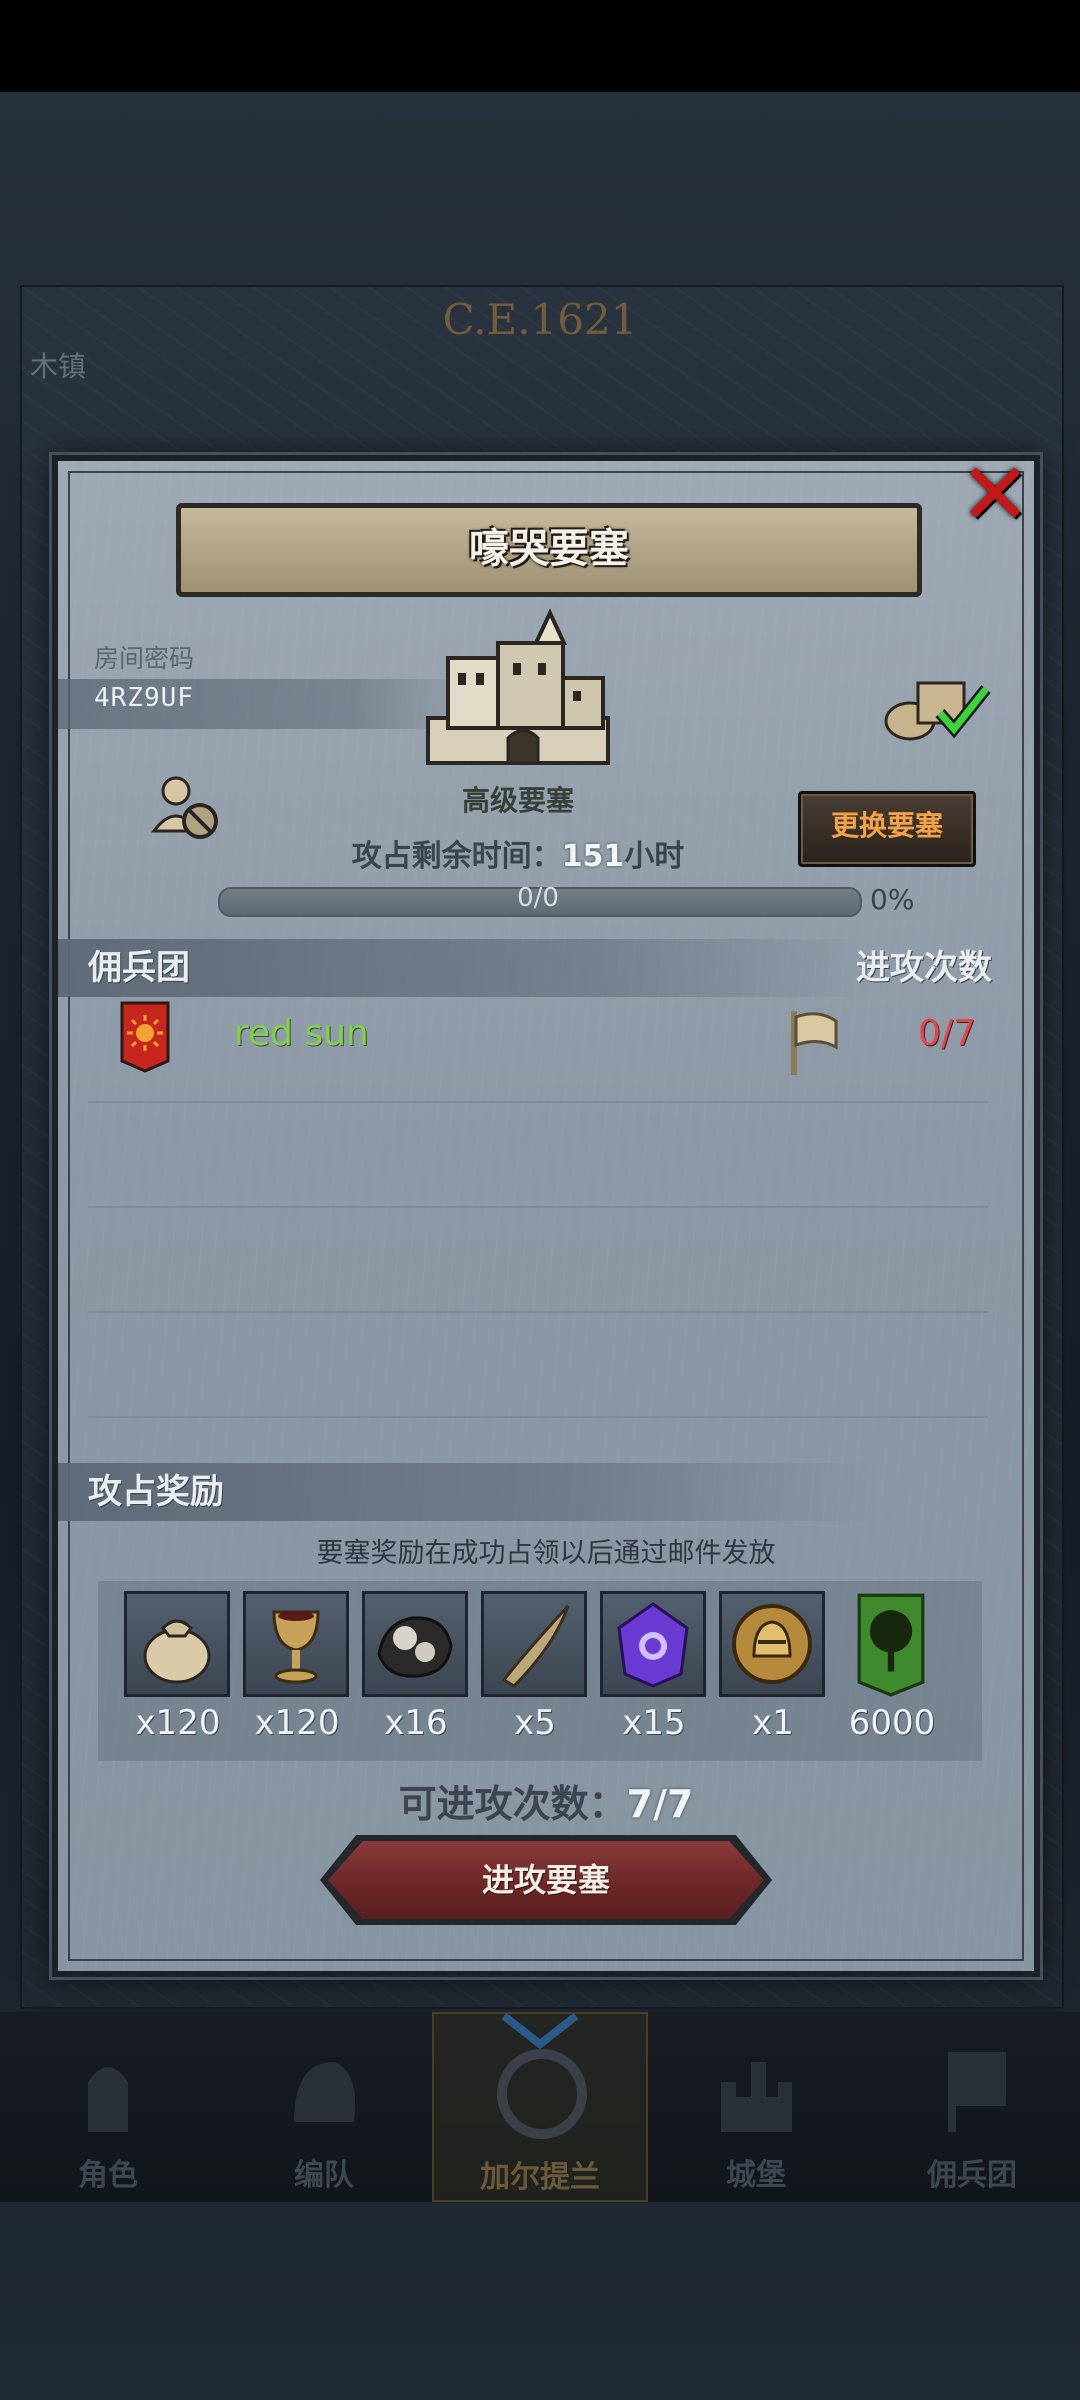 Image resolution: width=1080 pixels, height=2400 pixels. What do you see at coordinates (58, 366) in the screenshot?
I see `town-label: 木镇` at bounding box center [58, 366].